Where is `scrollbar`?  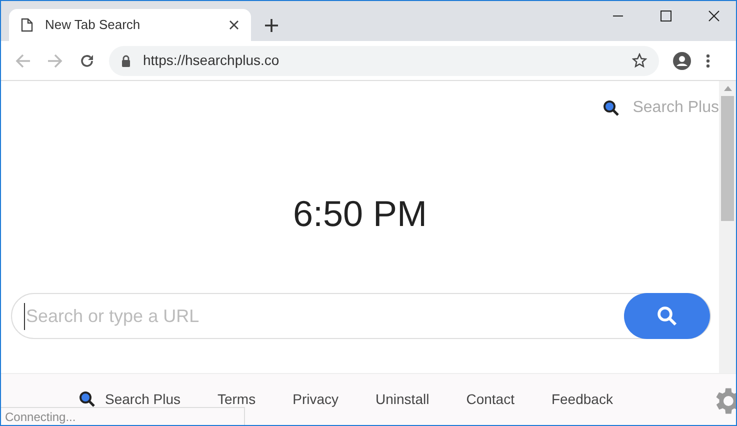 scrollbar is located at coordinates (727, 227).